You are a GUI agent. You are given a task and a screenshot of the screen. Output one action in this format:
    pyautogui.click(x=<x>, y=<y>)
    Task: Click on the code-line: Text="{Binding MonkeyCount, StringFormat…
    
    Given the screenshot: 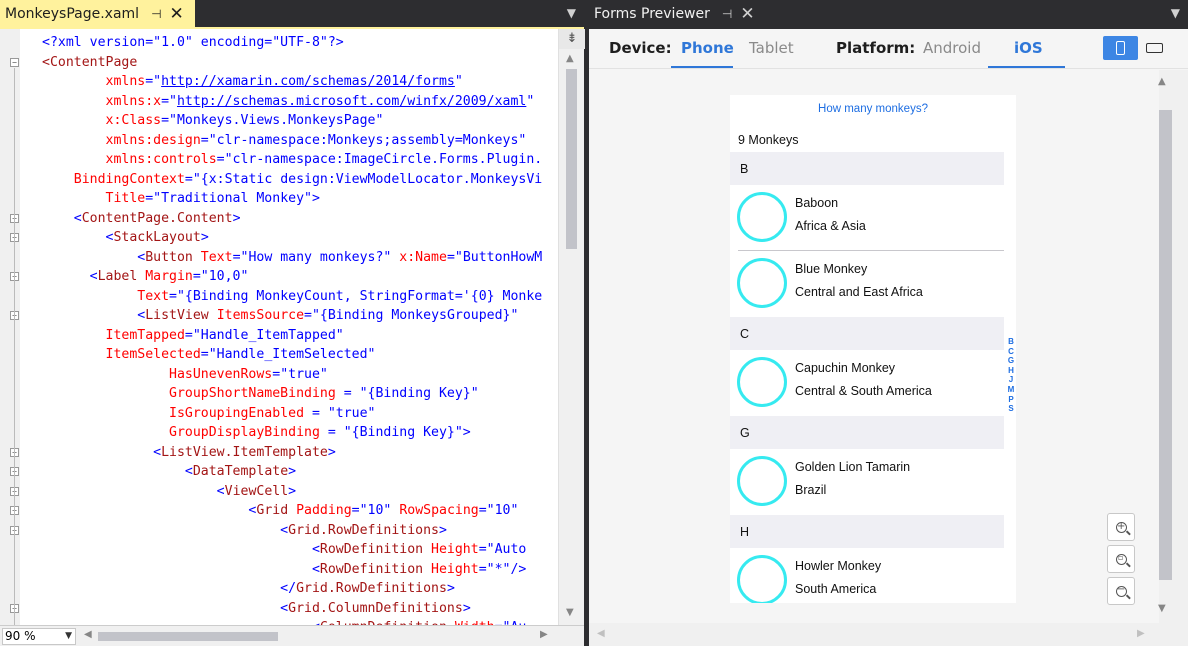 What is the action you would take?
    pyautogui.click(x=292, y=297)
    